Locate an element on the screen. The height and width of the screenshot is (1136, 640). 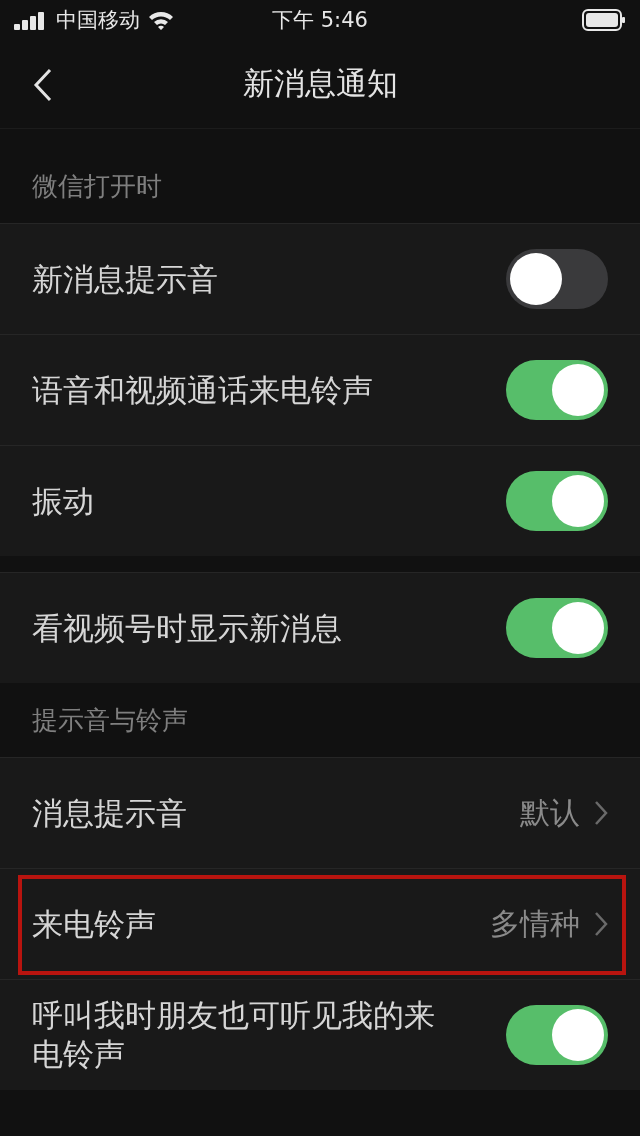
row-value: 多情种 is located at coordinates (535, 923).